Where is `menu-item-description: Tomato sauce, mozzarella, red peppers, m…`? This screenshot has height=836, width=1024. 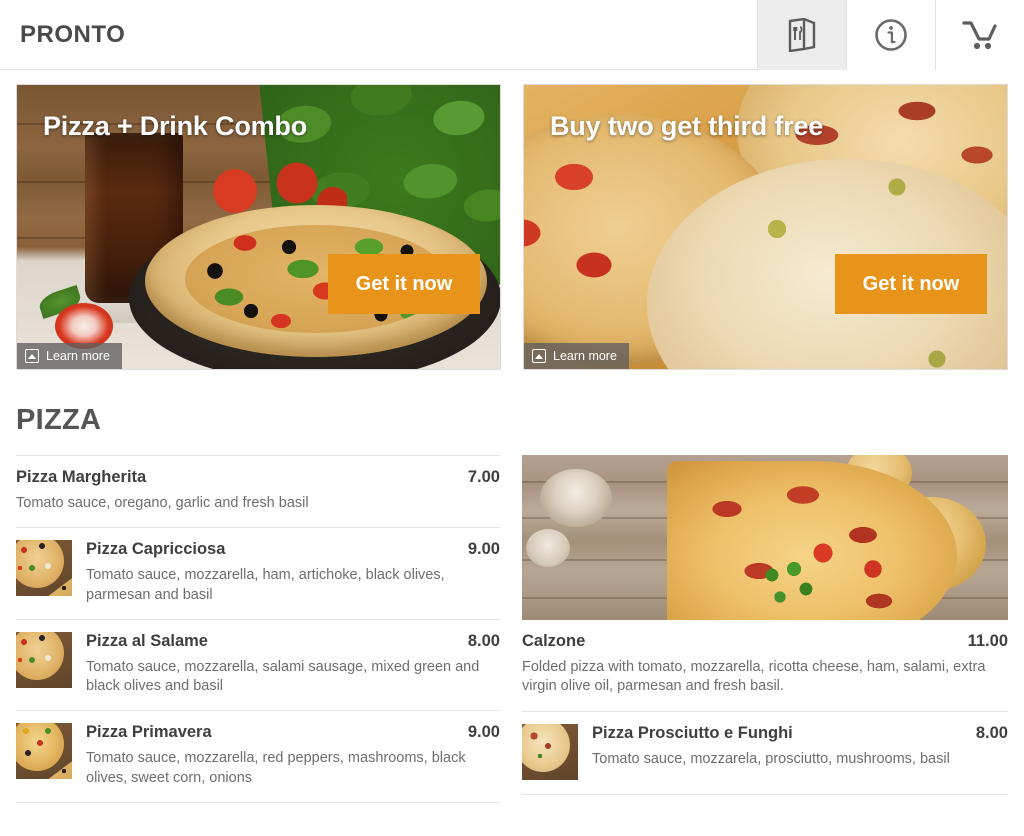
menu-item-description: Tomato sauce, mozzarella, red peppers, m… is located at coordinates (276, 768).